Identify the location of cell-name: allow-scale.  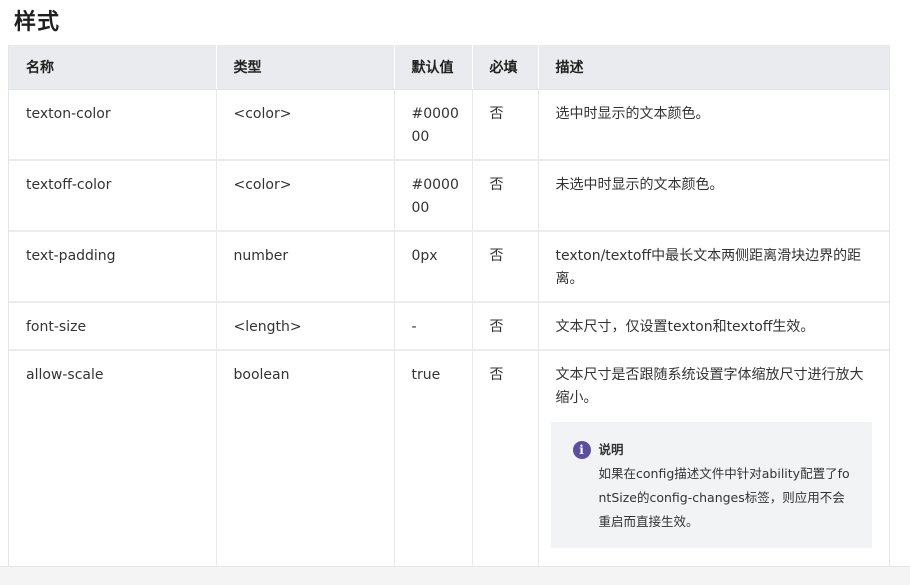
(113, 462).